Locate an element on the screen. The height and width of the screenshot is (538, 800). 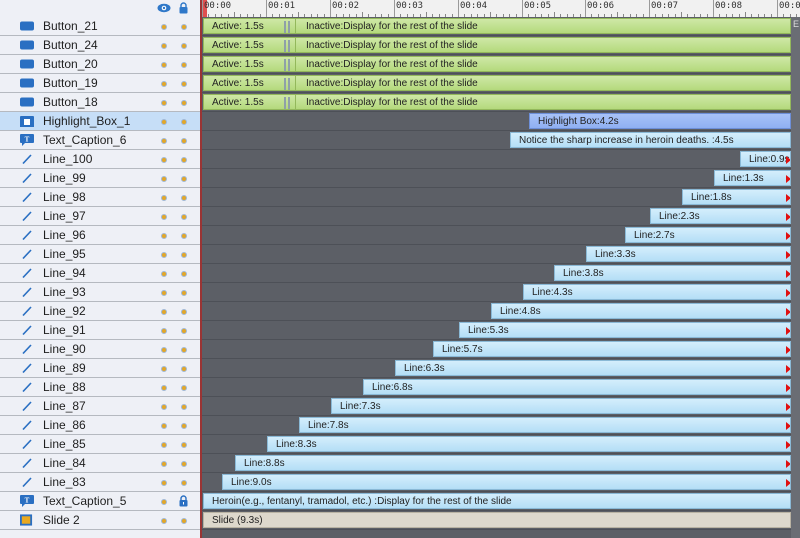
layer-row: Line_85 is located at coordinates (100, 444).